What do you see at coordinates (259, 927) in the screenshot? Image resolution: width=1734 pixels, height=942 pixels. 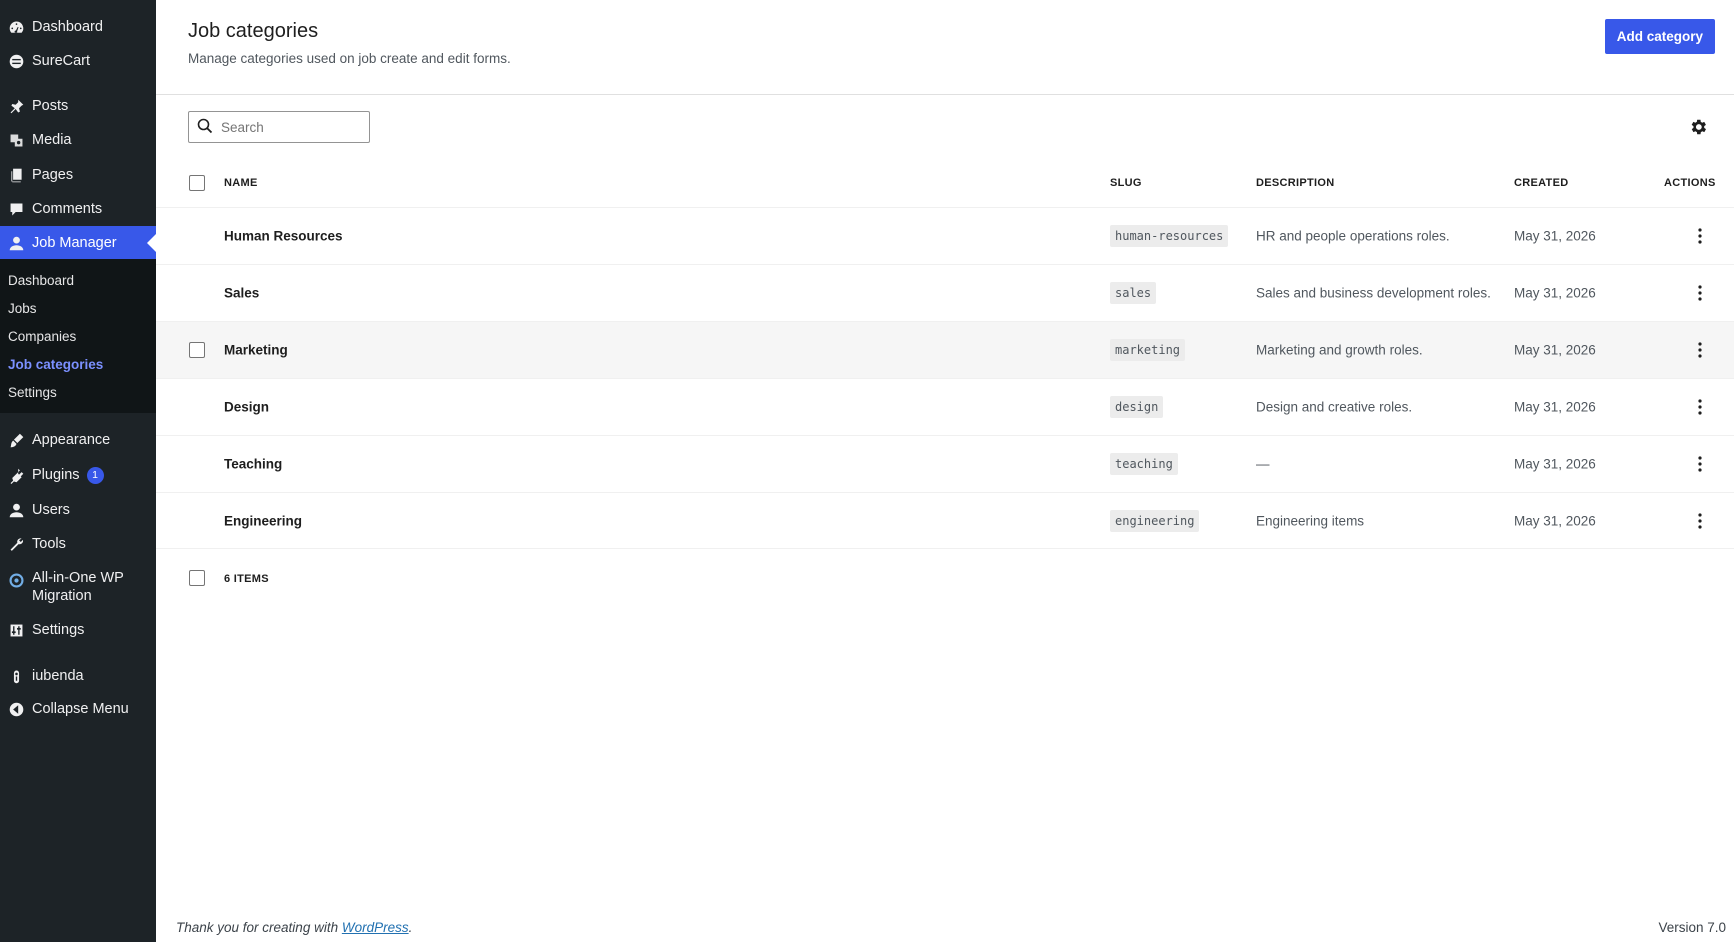 I see `footer-thanks-prefix: Thank you for creating with` at bounding box center [259, 927].